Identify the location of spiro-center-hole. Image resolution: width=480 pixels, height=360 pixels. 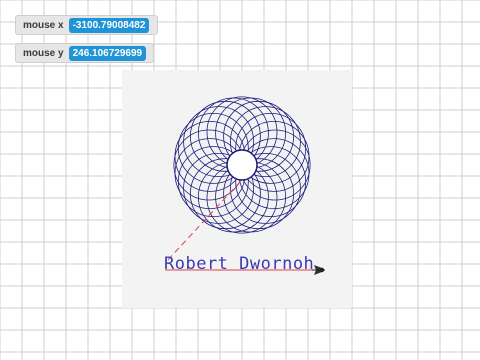
(242, 165).